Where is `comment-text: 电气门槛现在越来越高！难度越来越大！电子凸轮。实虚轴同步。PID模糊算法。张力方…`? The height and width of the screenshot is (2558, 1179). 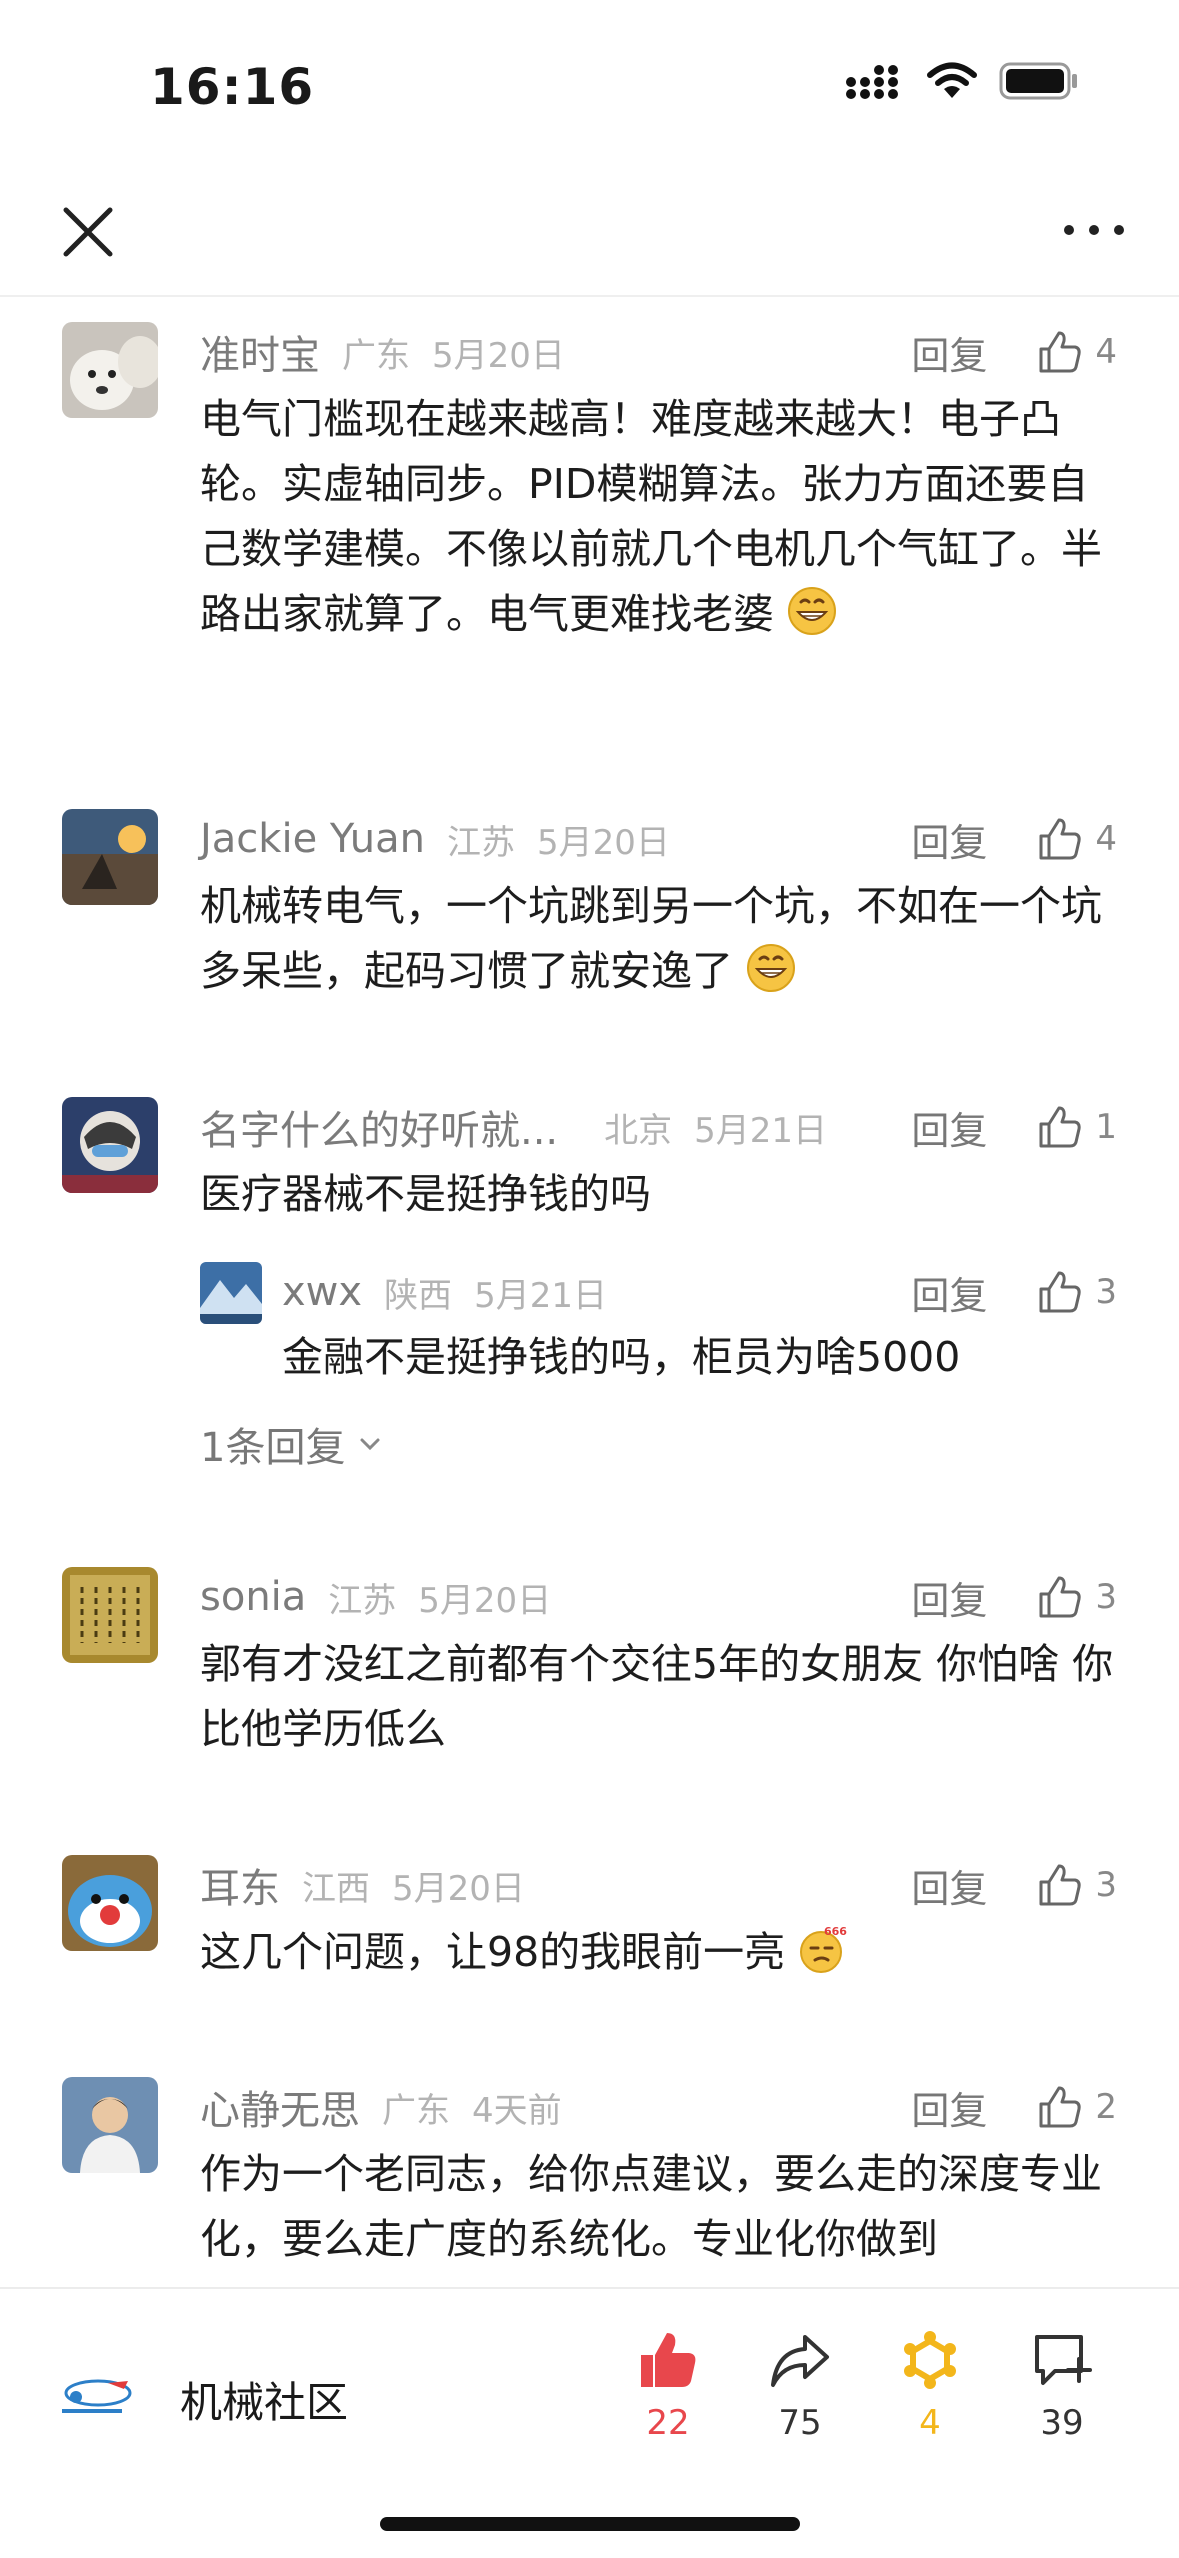
comment-text: 电气门槛现在越来越高！难度越来越大！电子凸轮。实虚轴同步。PID模糊算法。张力方… is located at coordinates (651, 516).